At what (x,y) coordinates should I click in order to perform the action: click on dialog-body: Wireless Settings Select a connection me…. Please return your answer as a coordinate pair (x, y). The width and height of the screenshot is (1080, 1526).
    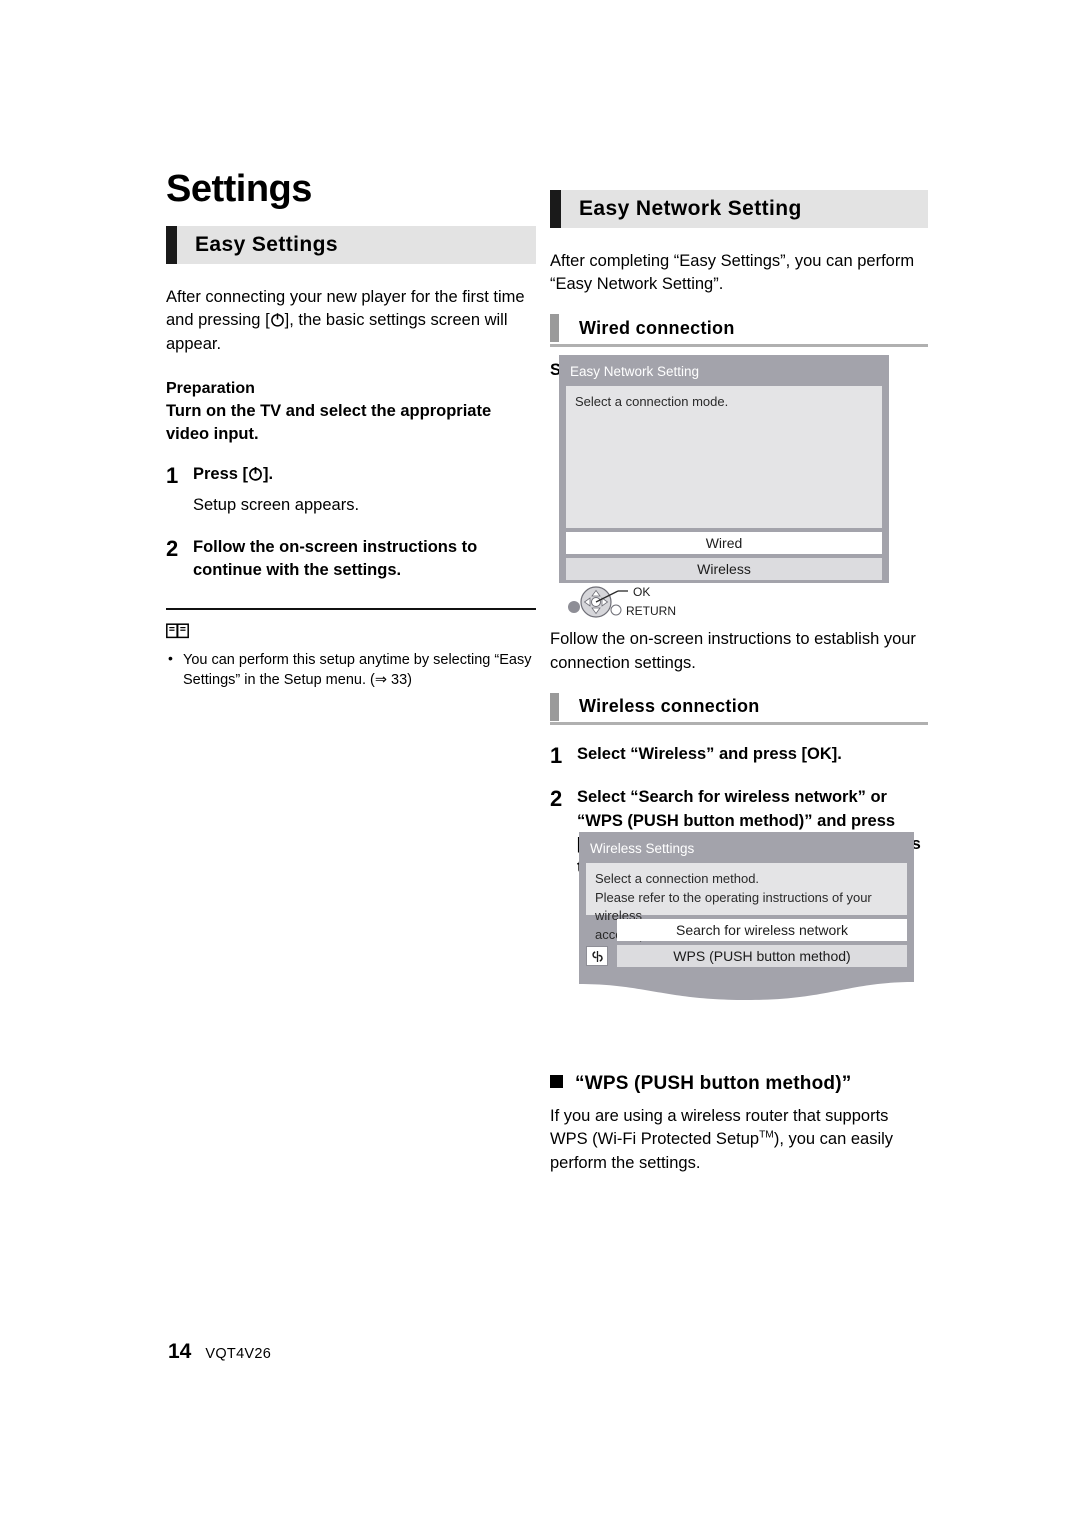
    Looking at the image, I should click on (746, 900).